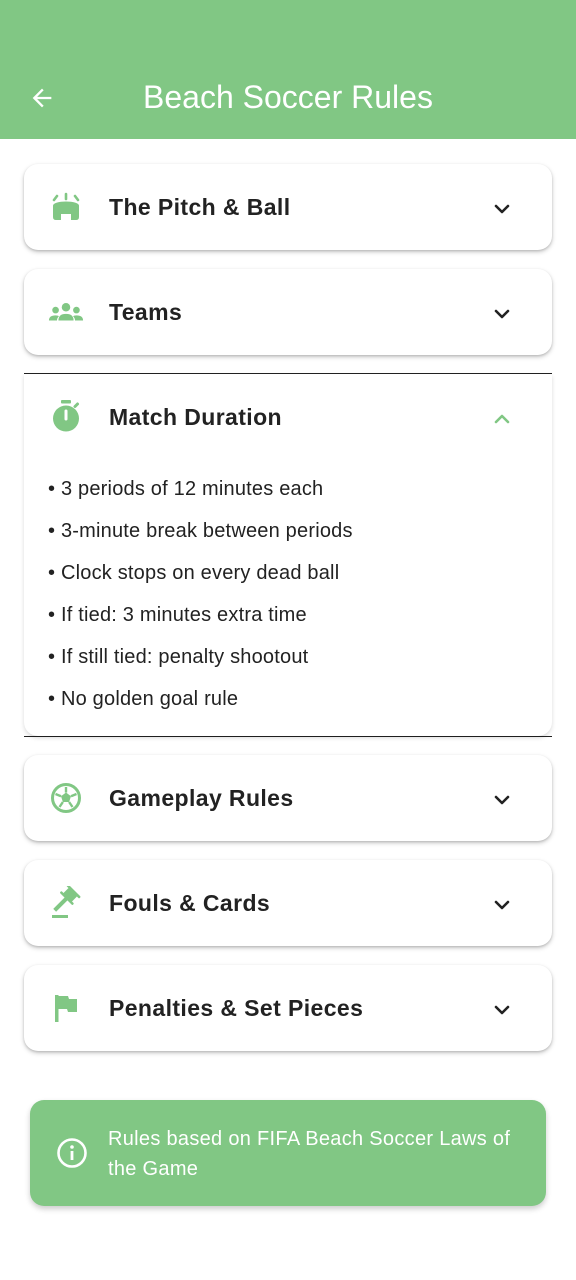 This screenshot has width=576, height=1280. I want to click on section-teams: Teams, so click(288, 312).